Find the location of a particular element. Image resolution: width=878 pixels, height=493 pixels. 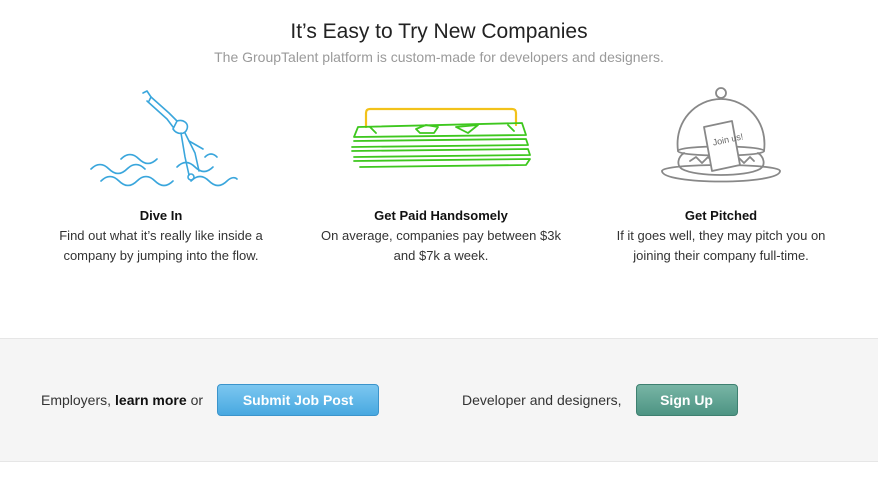

feature-title: Get Paid Handsomely is located at coordinates (441, 215).